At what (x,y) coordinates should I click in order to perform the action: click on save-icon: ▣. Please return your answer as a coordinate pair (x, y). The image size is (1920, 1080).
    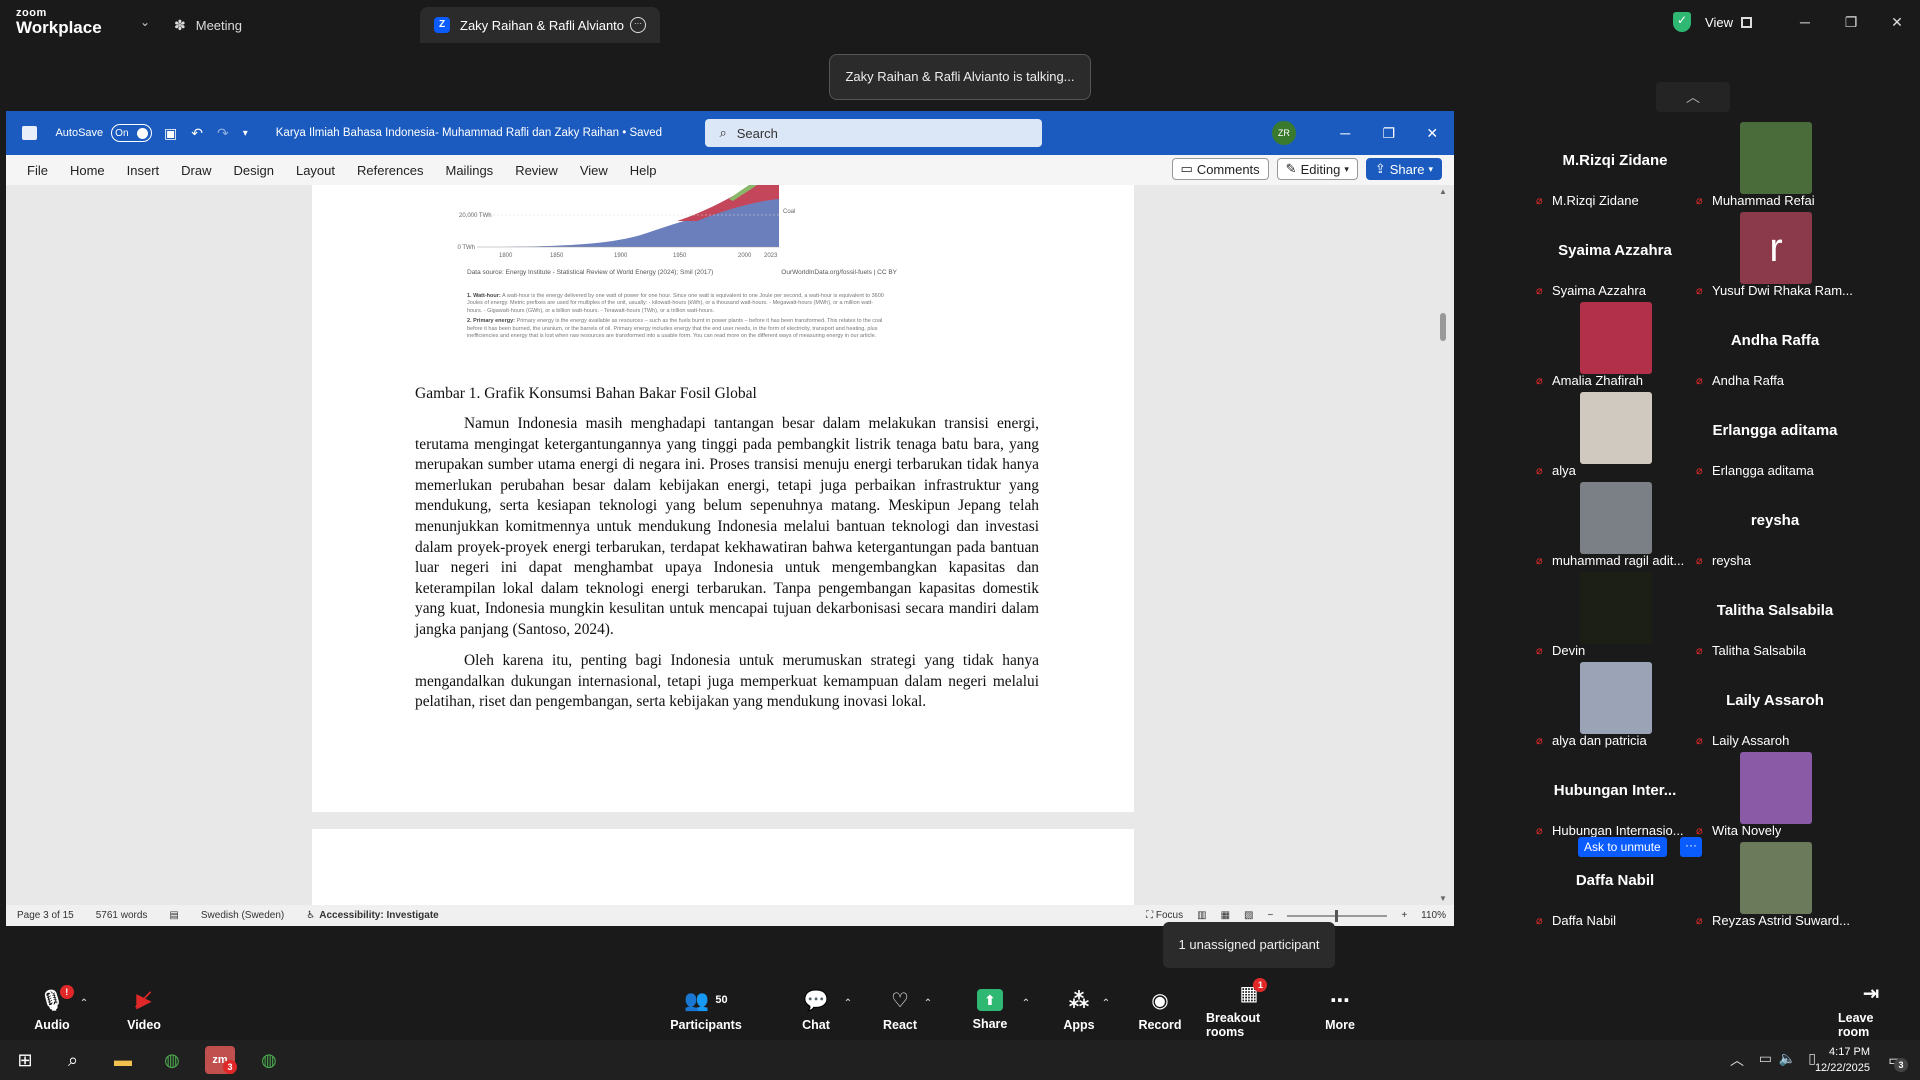
    Looking at the image, I should click on (170, 133).